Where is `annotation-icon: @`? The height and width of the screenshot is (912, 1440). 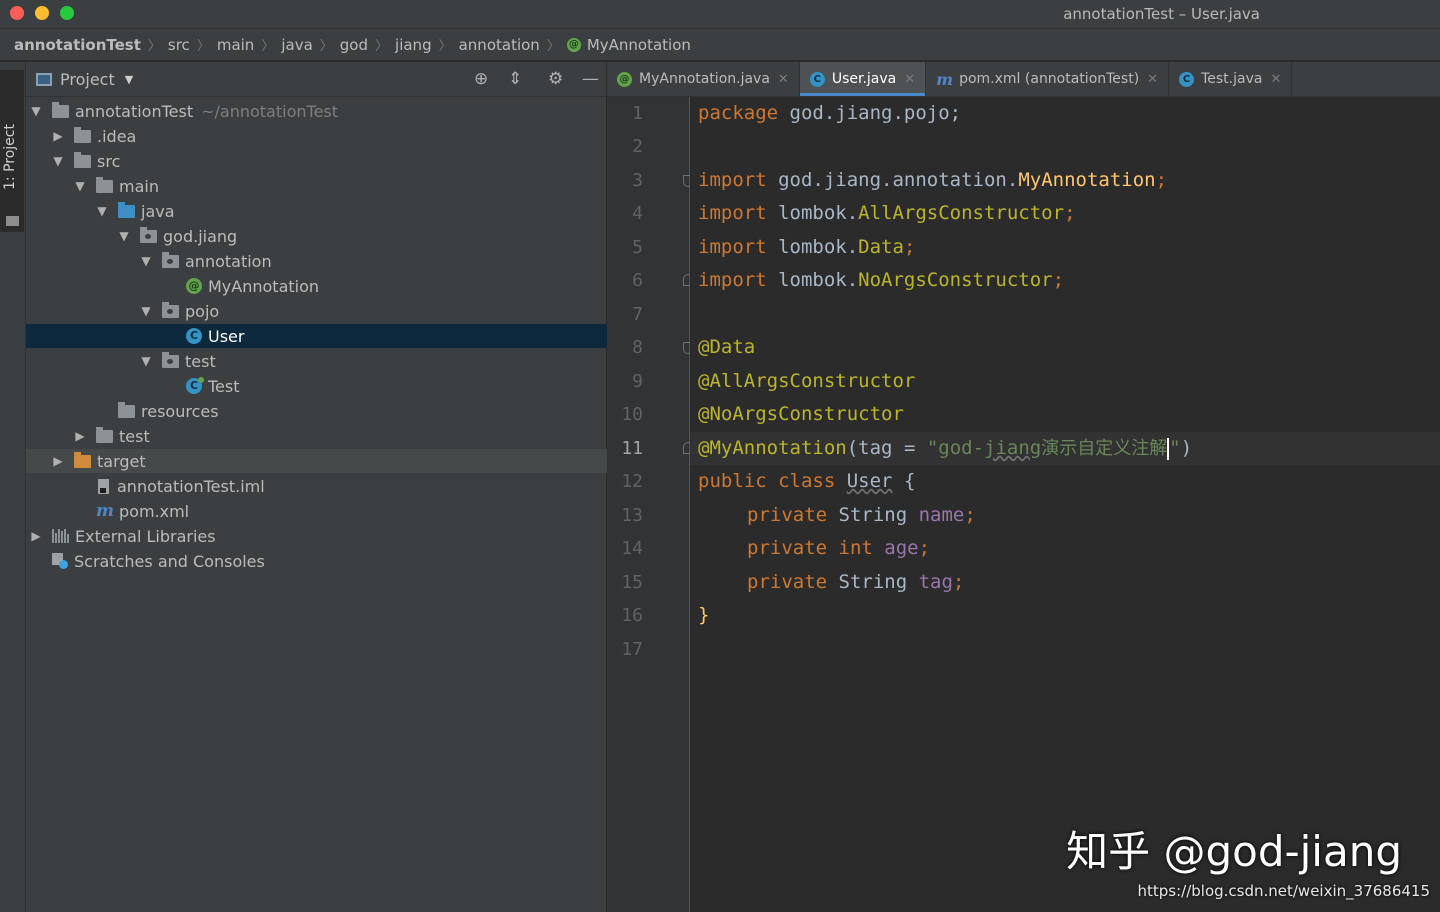
annotation-icon: @ is located at coordinates (624, 79).